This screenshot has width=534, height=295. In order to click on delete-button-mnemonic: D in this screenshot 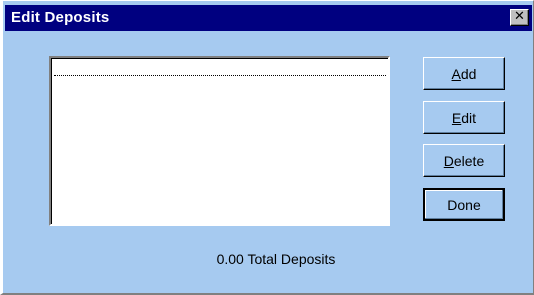, I will do `click(448, 160)`.